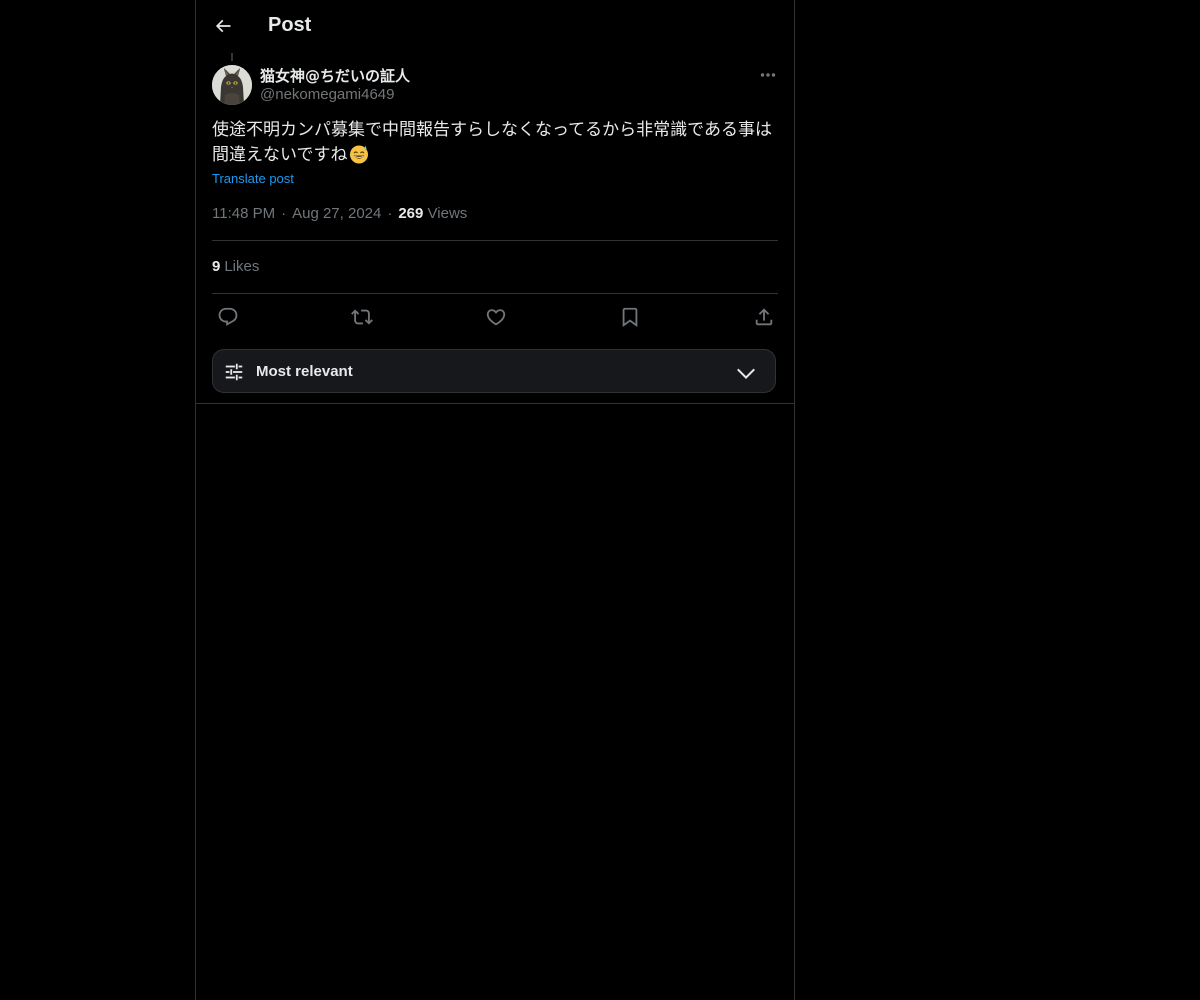 Image resolution: width=1200 pixels, height=1000 pixels. I want to click on likes-count: 9, so click(216, 266).